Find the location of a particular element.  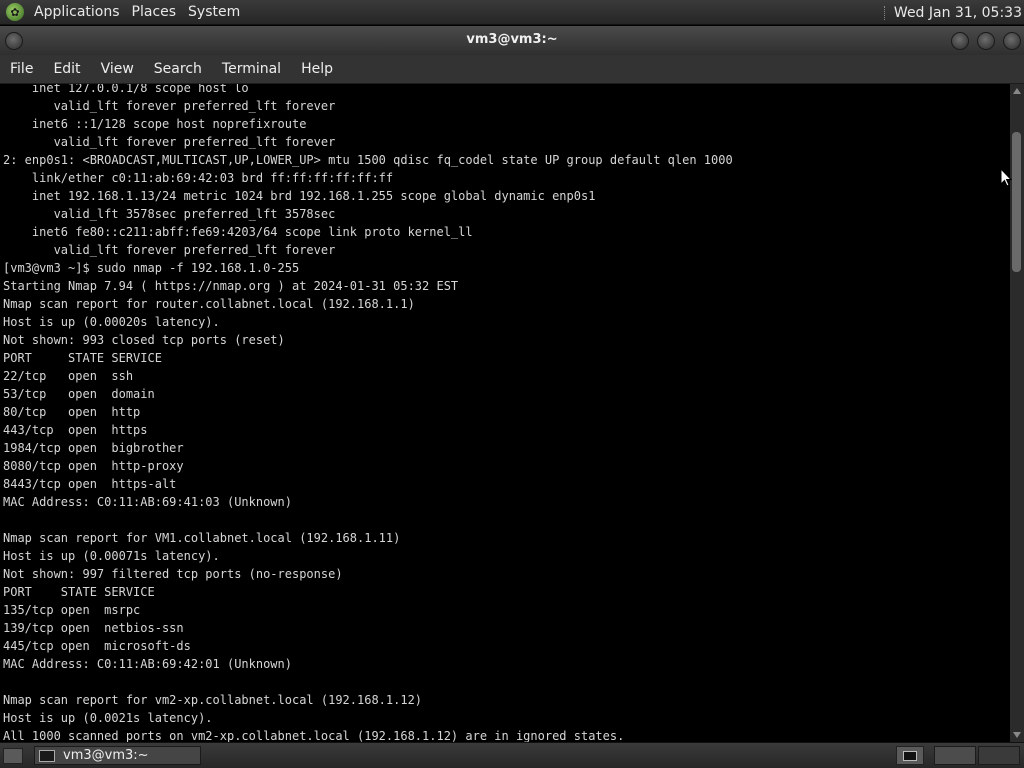

terminal-line: 135/tcp open msrpc is located at coordinates (72, 610).